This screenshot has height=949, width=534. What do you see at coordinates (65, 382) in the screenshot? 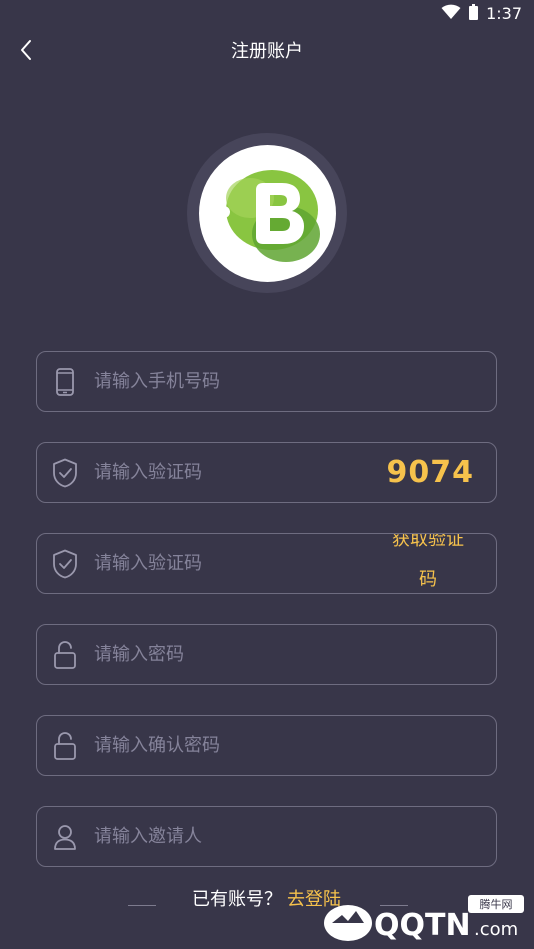
I see `phone-icon` at bounding box center [65, 382].